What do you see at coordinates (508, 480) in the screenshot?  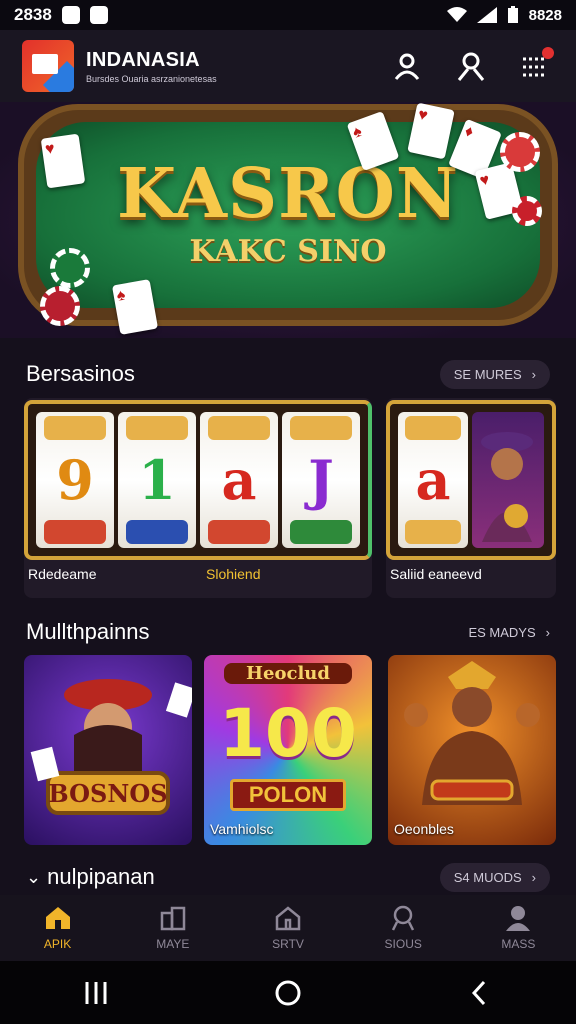 I see `character-portrait` at bounding box center [508, 480].